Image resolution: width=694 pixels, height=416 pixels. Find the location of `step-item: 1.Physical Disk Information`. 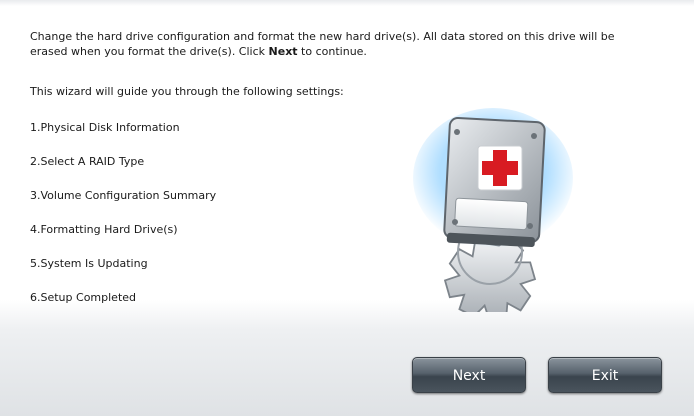

step-item: 1.Physical Disk Information is located at coordinates (105, 127).